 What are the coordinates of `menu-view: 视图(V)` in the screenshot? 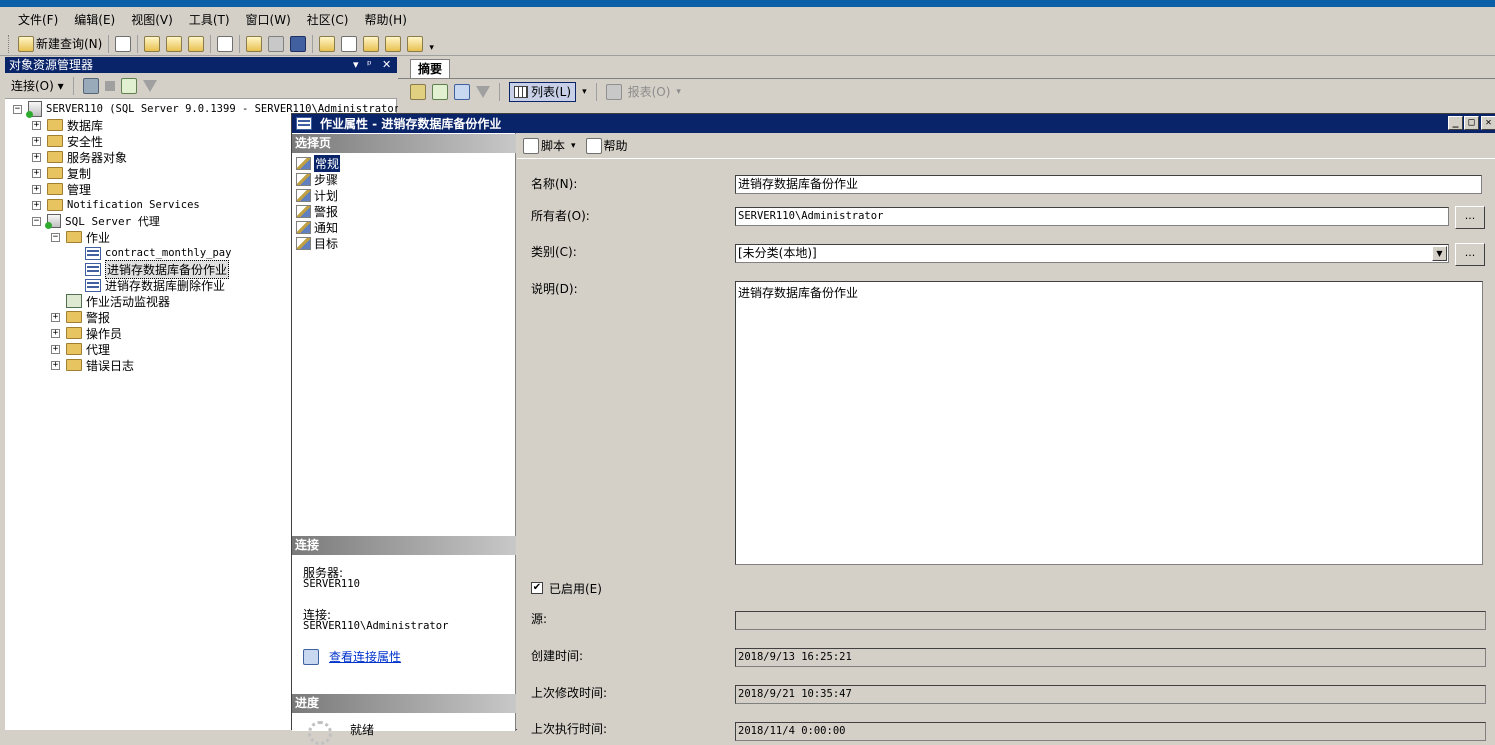 It's located at (152, 19).